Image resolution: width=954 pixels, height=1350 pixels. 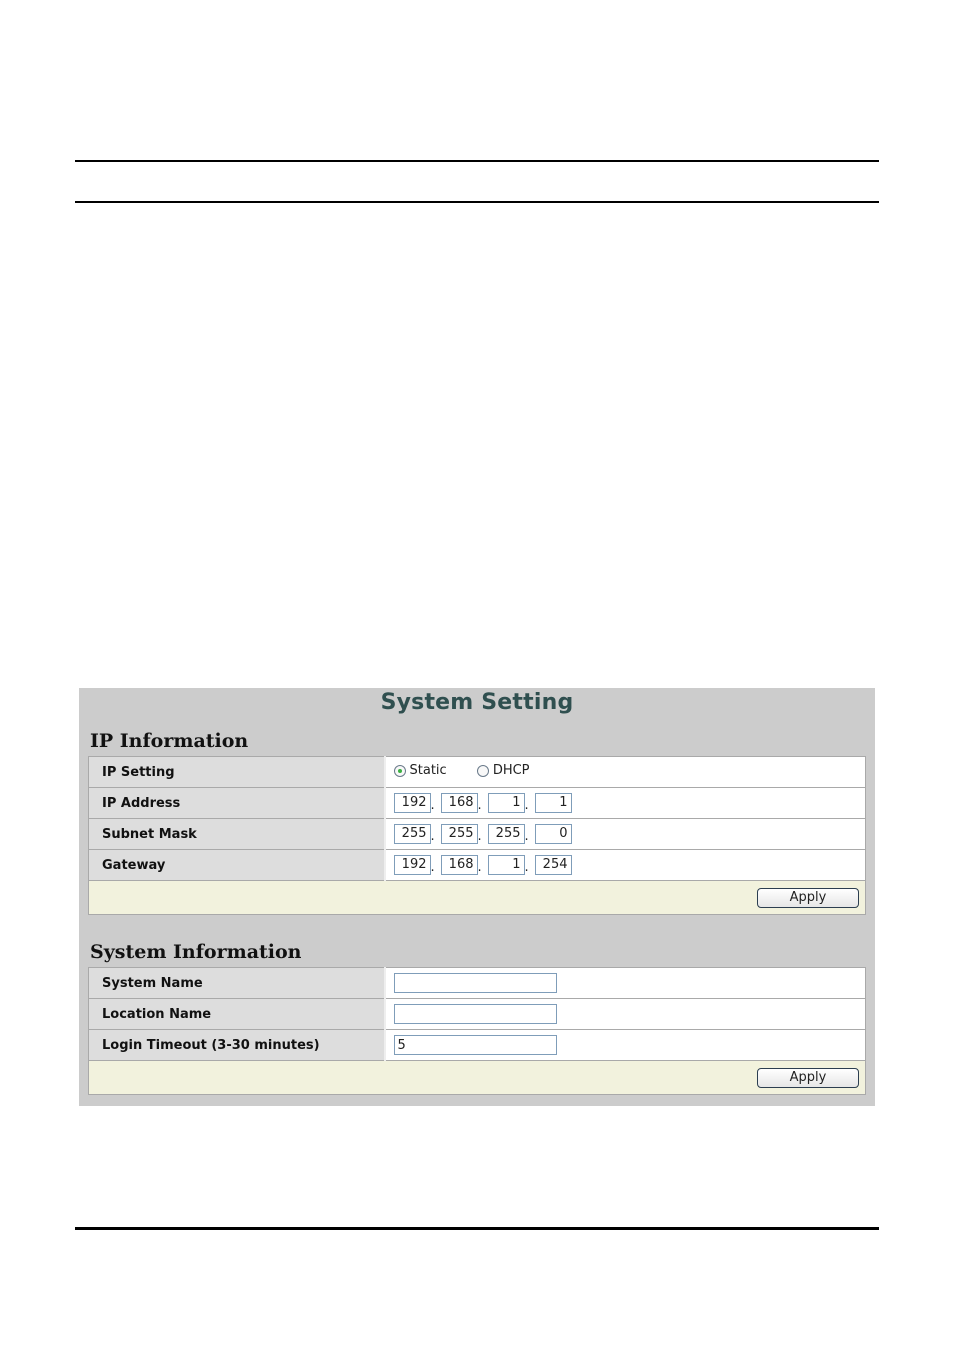 What do you see at coordinates (506, 834) in the screenshot?
I see `subnet-mask-octet-3: 255` at bounding box center [506, 834].